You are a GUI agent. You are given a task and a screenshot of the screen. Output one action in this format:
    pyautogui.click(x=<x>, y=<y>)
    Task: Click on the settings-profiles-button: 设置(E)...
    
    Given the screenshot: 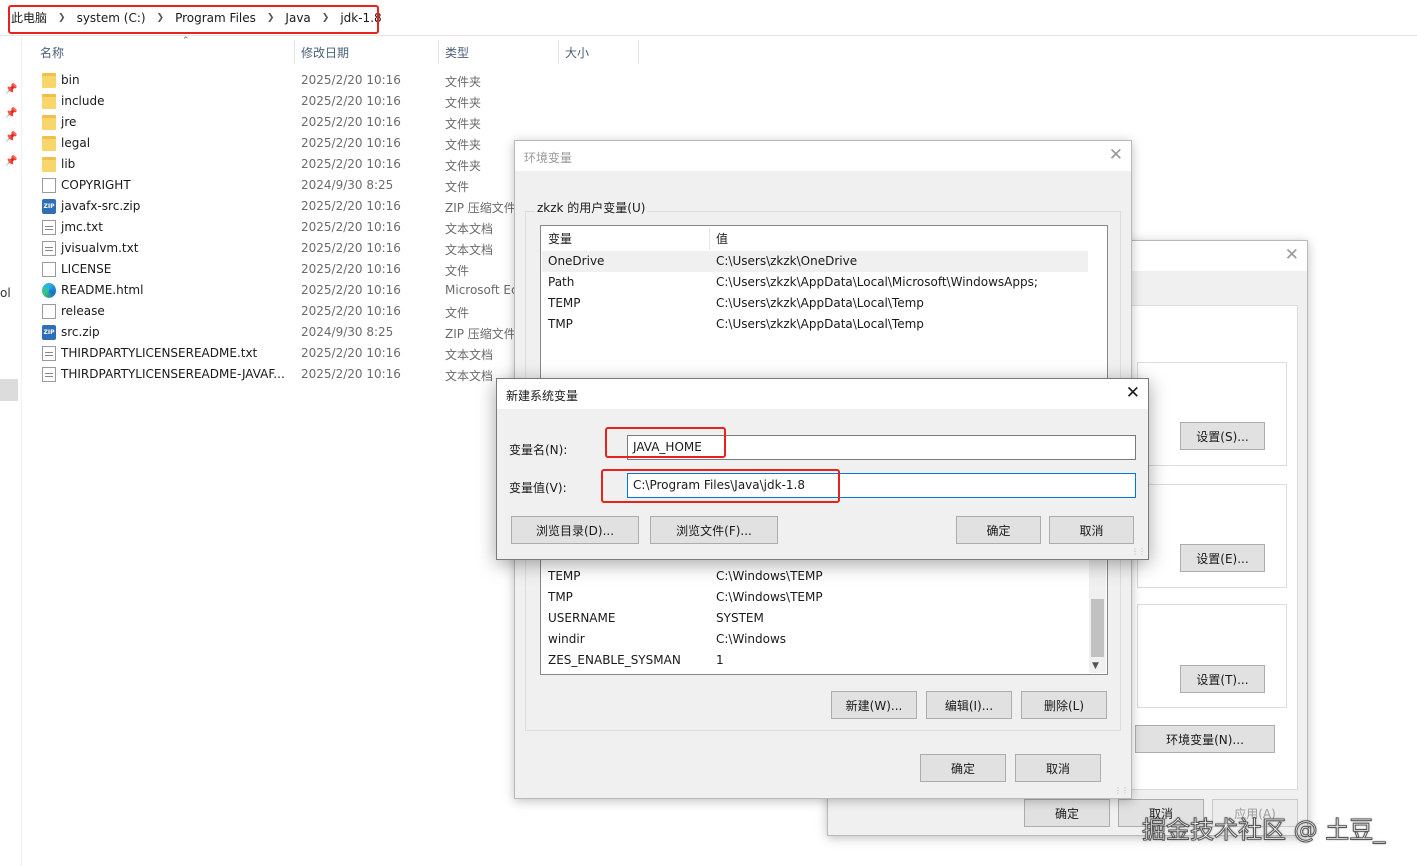 What is the action you would take?
    pyautogui.click(x=1222, y=558)
    